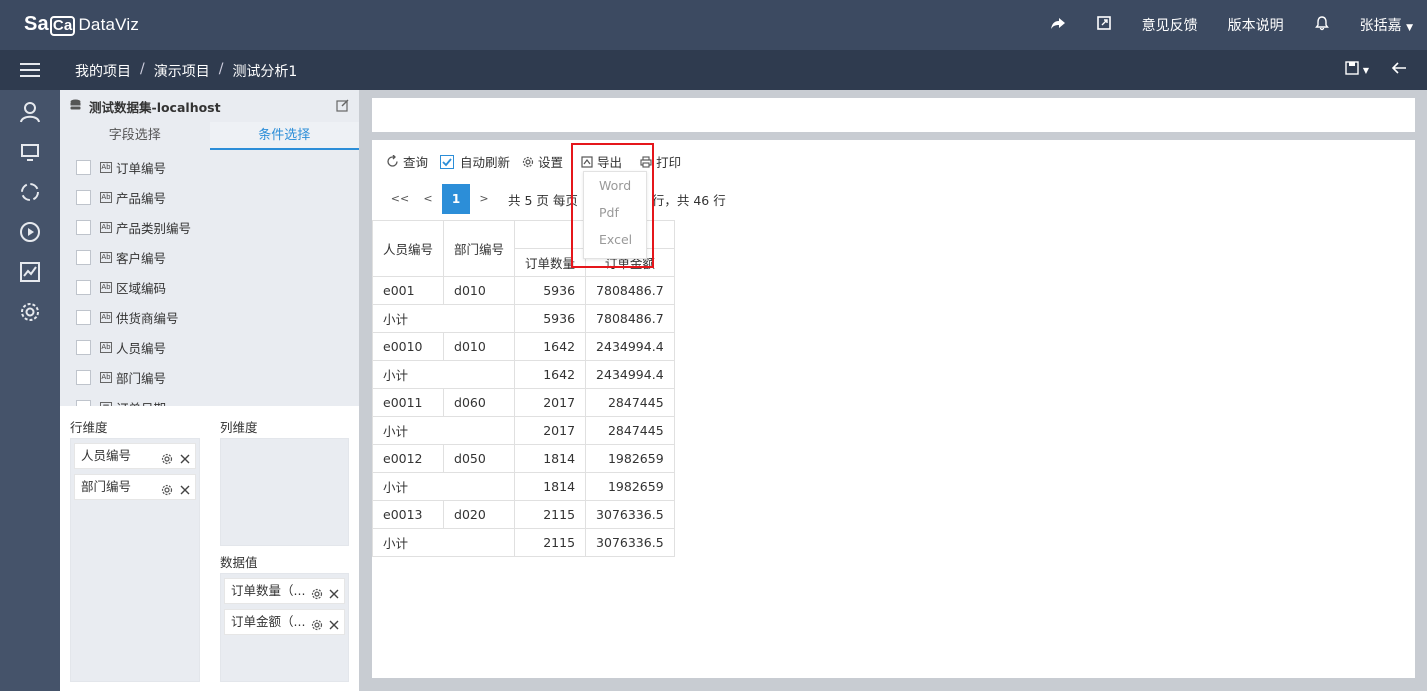 The height and width of the screenshot is (691, 1427). What do you see at coordinates (30, 112) in the screenshot?
I see `user-icon` at bounding box center [30, 112].